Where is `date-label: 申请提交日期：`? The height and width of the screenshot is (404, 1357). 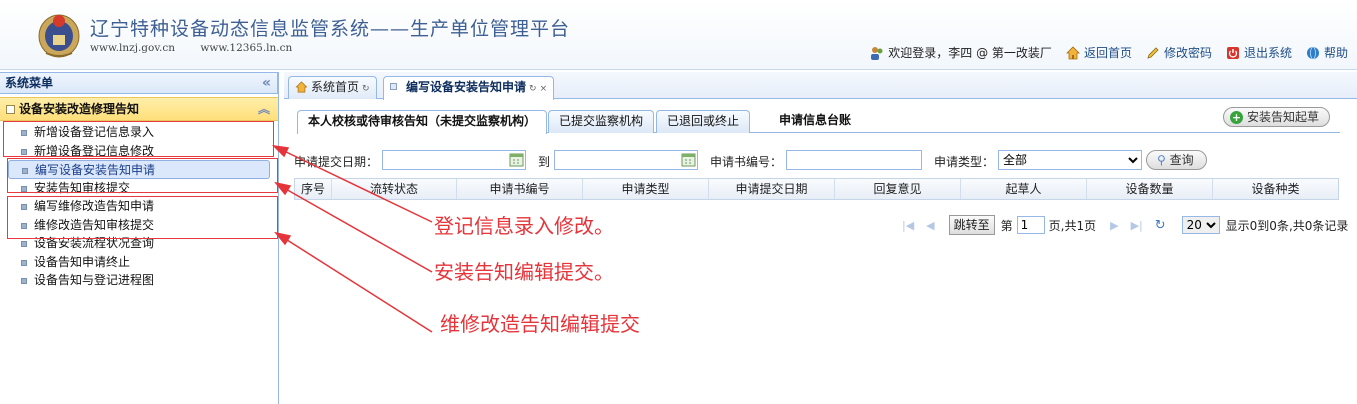
date-label: 申请提交日期： is located at coordinates (336, 162).